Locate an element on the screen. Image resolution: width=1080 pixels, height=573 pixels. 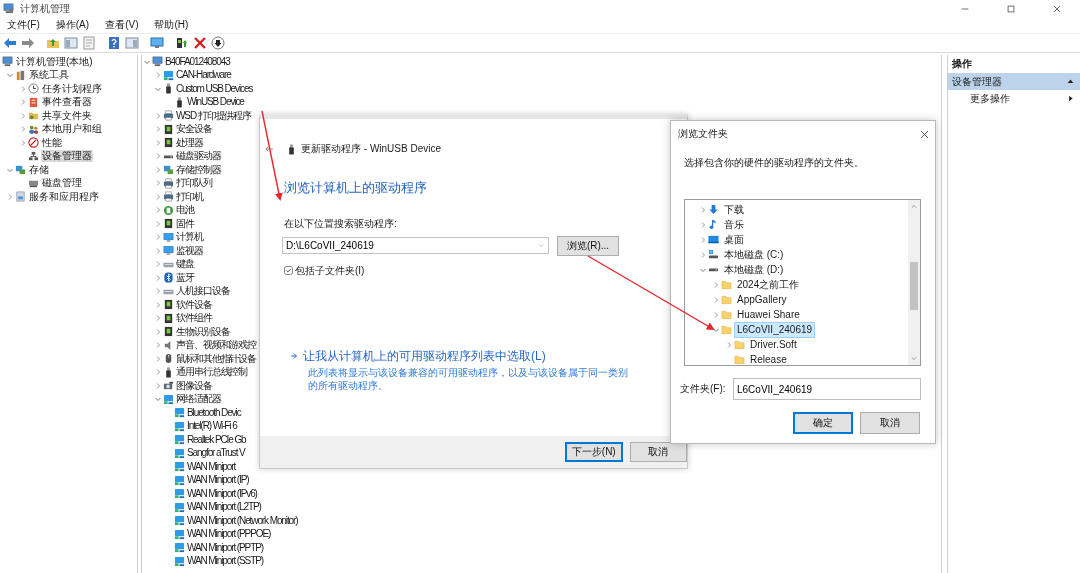
device-item: 打印队列 is located at coordinates (194, 183).